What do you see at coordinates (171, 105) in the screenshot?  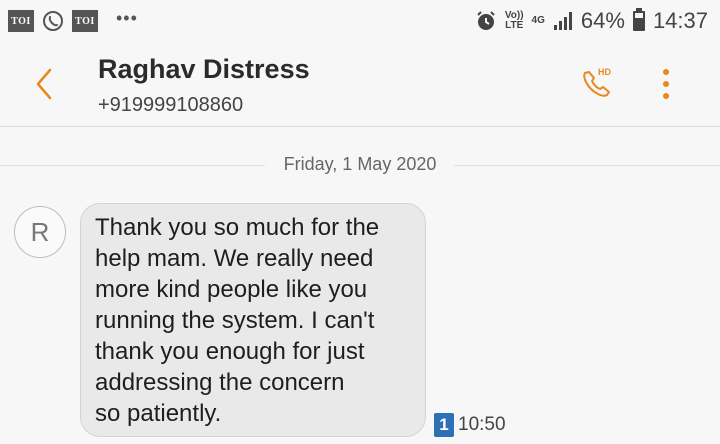 I see `contact-number: +919999108860` at bounding box center [171, 105].